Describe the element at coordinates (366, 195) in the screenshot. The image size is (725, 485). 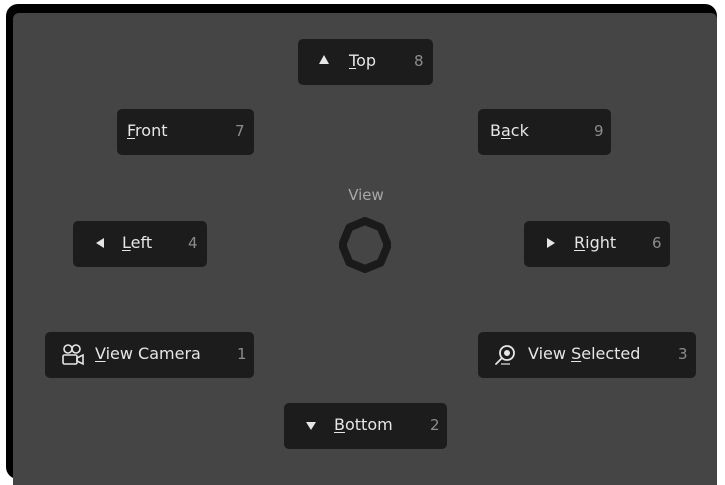
I see `pie-menu-title: View` at that location.